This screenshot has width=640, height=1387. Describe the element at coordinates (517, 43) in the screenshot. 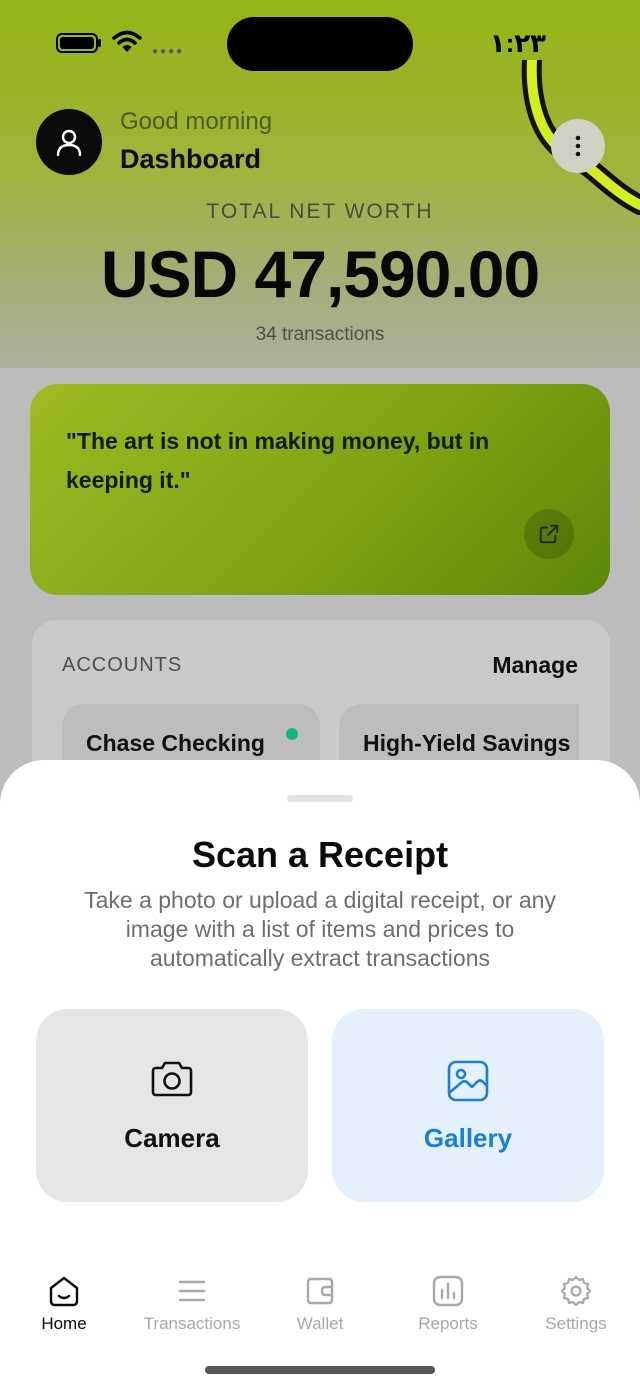

I see `status-time: ١:٢٣` at that location.